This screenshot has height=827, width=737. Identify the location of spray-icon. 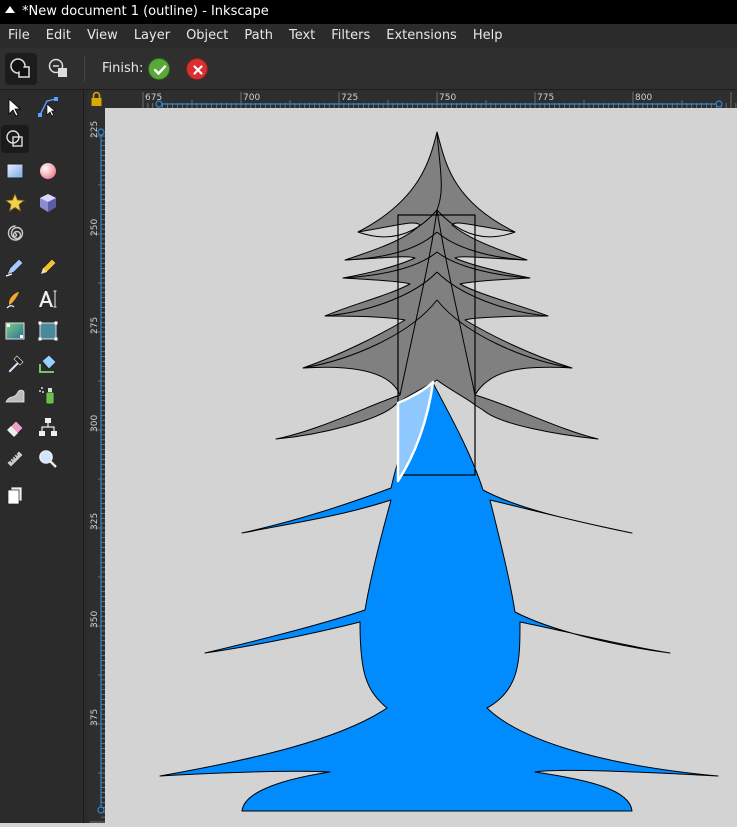
(47, 396).